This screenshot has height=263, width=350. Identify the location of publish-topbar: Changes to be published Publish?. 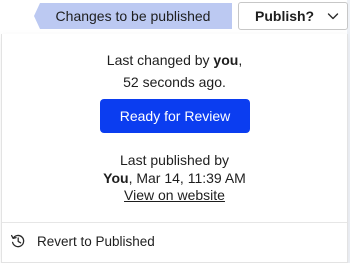
(175, 17).